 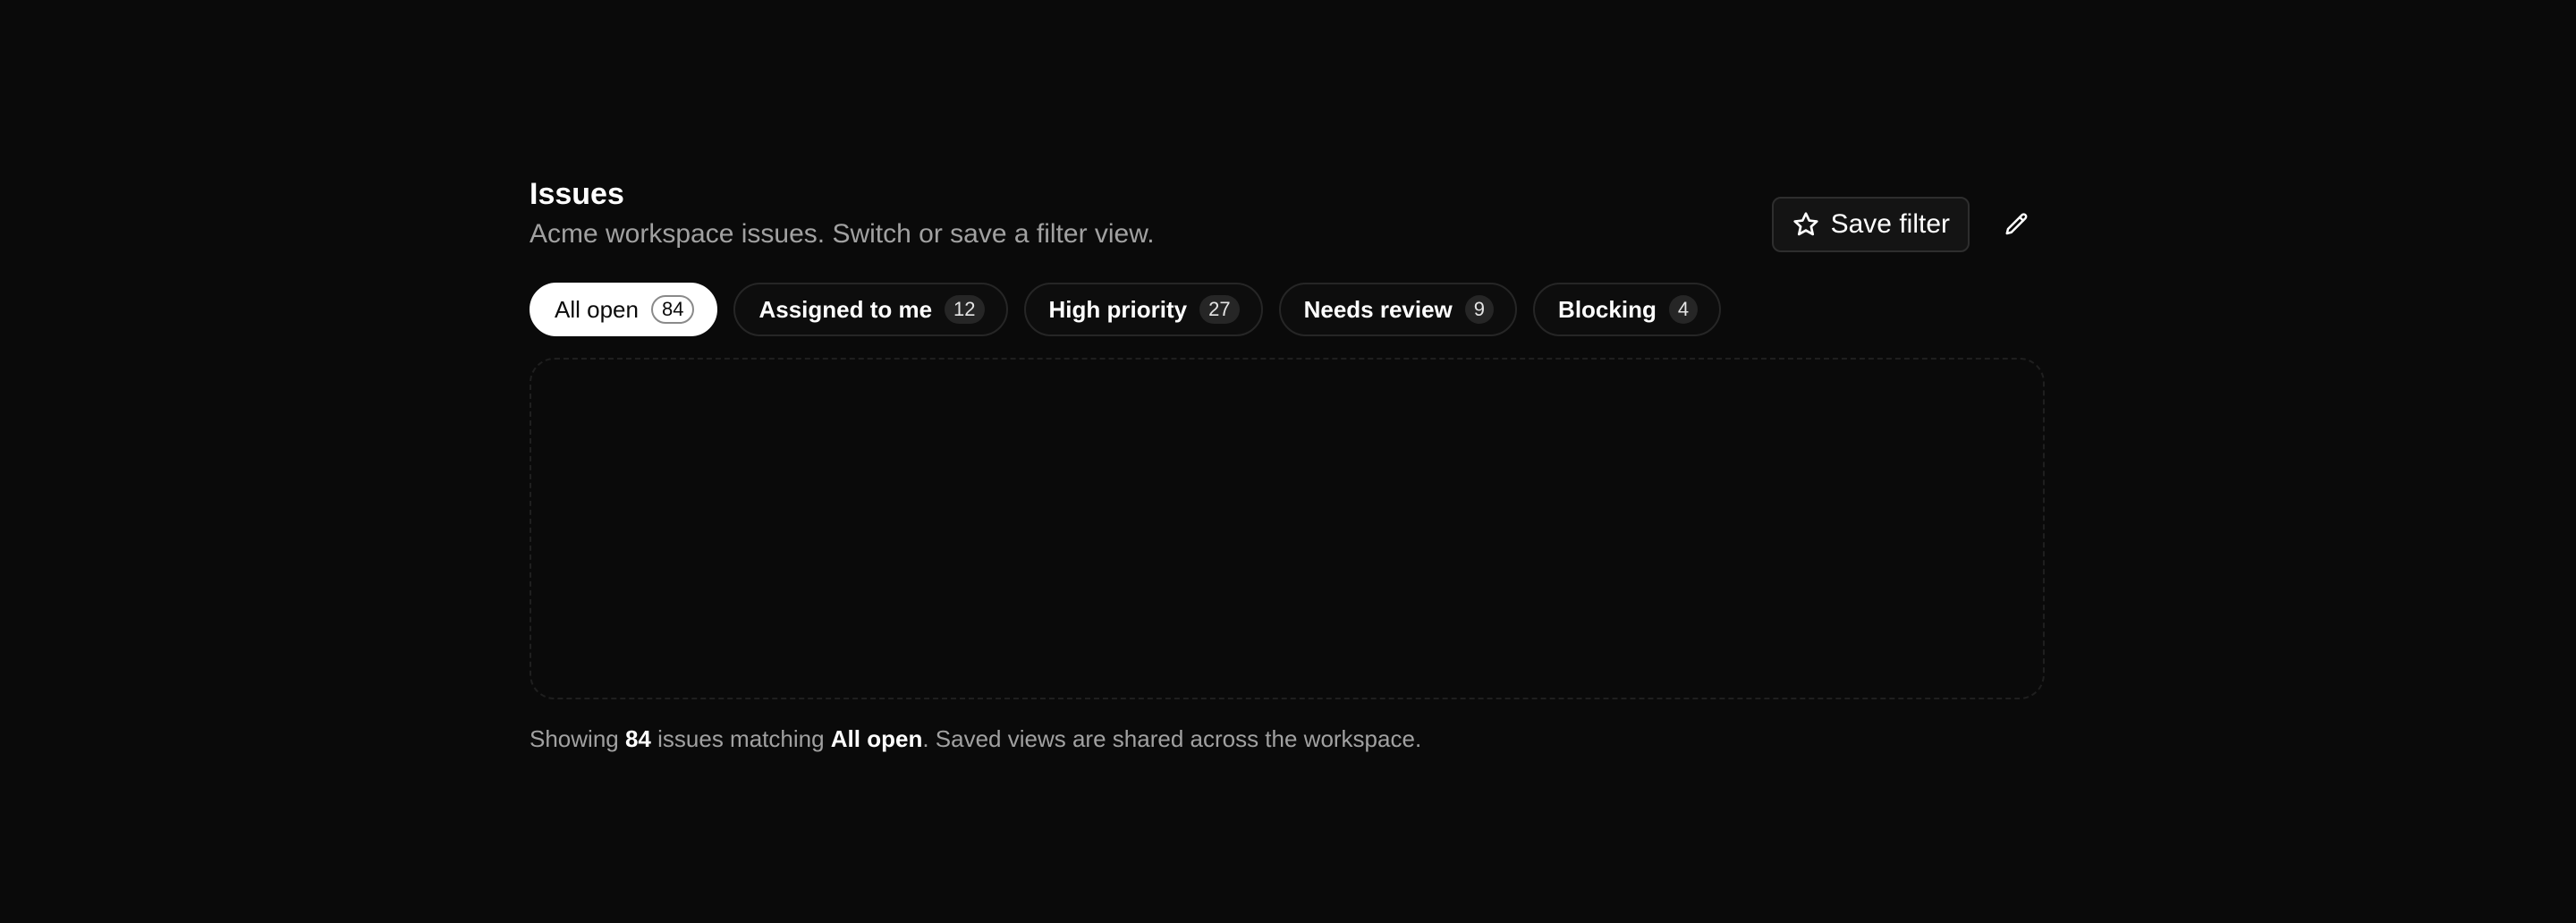 I want to click on tab-blocking: Blocking 4, so click(x=1627, y=309).